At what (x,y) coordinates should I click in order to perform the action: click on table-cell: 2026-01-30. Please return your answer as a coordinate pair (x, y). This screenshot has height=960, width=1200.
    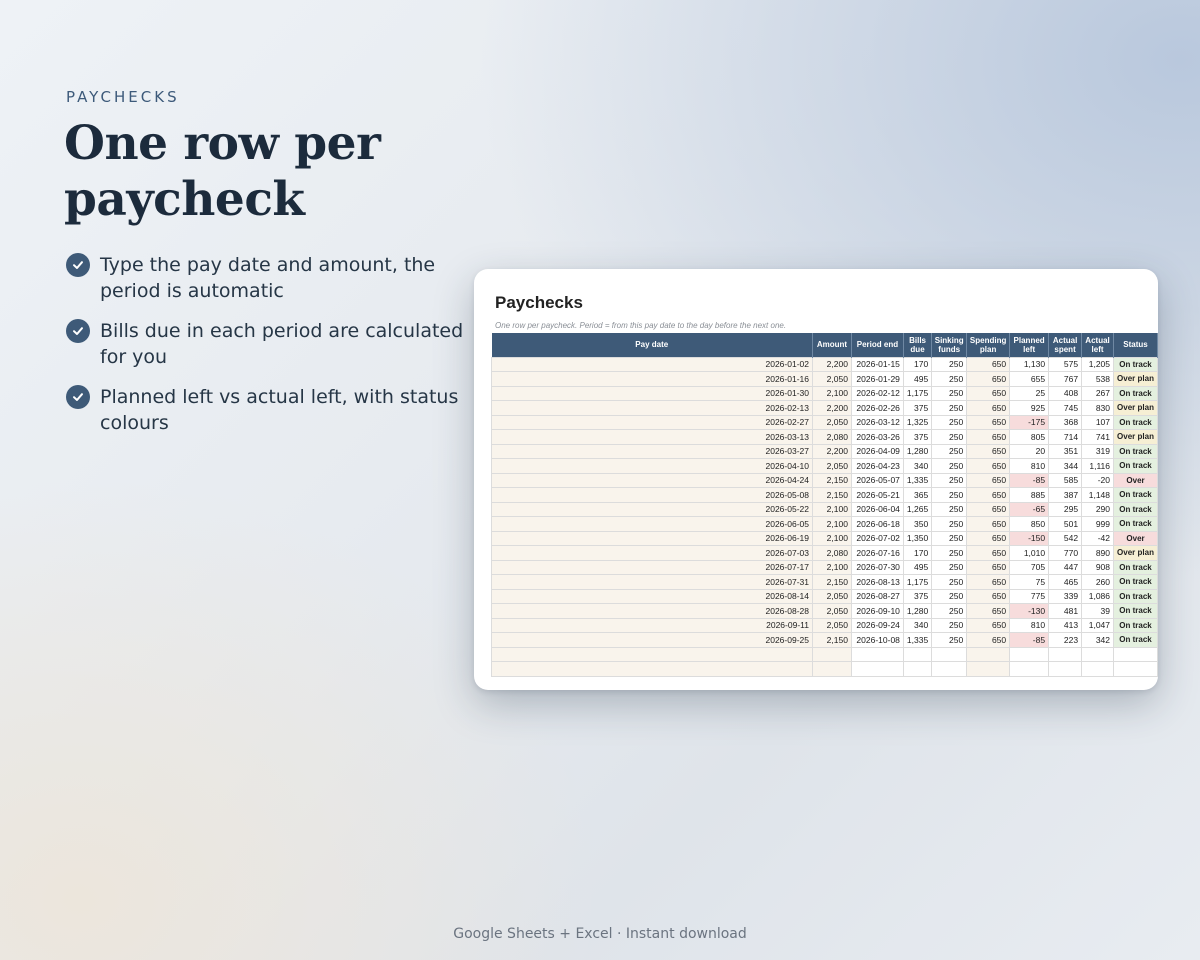
    Looking at the image, I should click on (652, 393).